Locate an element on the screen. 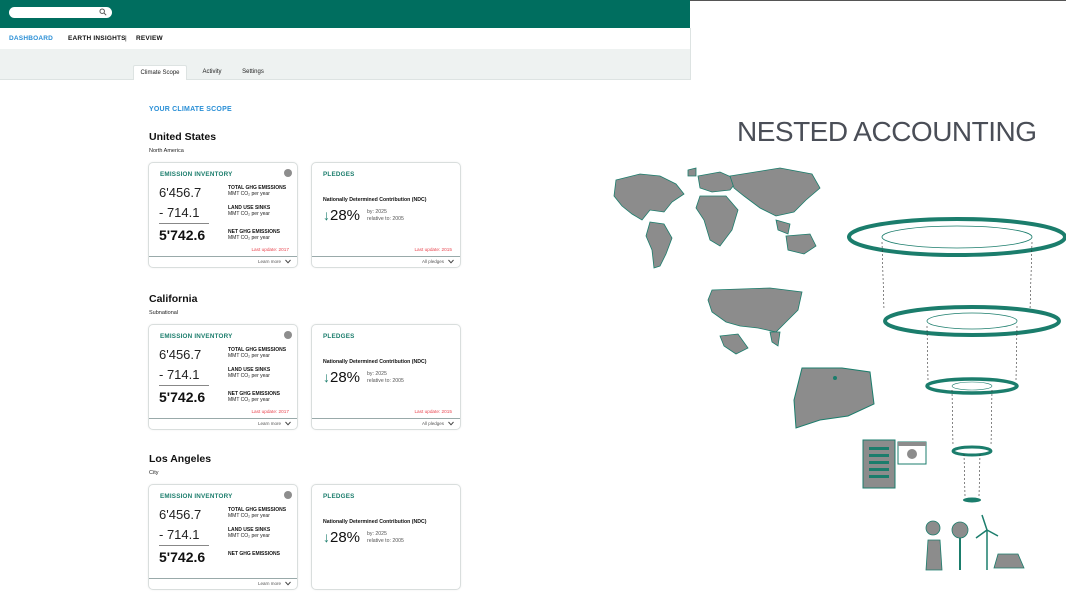 The image size is (1066, 603). tab-bar: Climate Scope Activity Settings is located at coordinates (345, 64).